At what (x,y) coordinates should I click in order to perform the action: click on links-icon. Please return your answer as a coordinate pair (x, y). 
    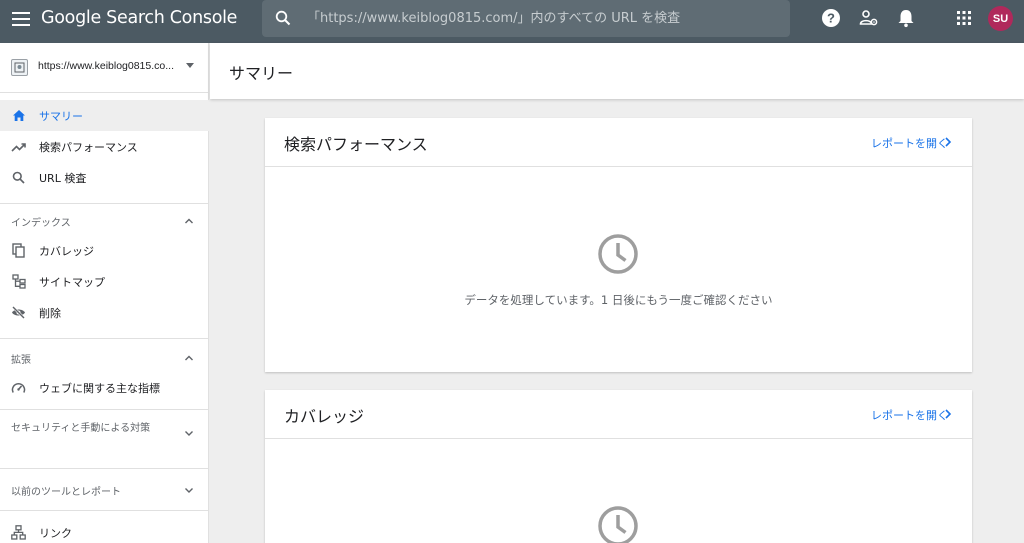
    Looking at the image, I should click on (18, 532).